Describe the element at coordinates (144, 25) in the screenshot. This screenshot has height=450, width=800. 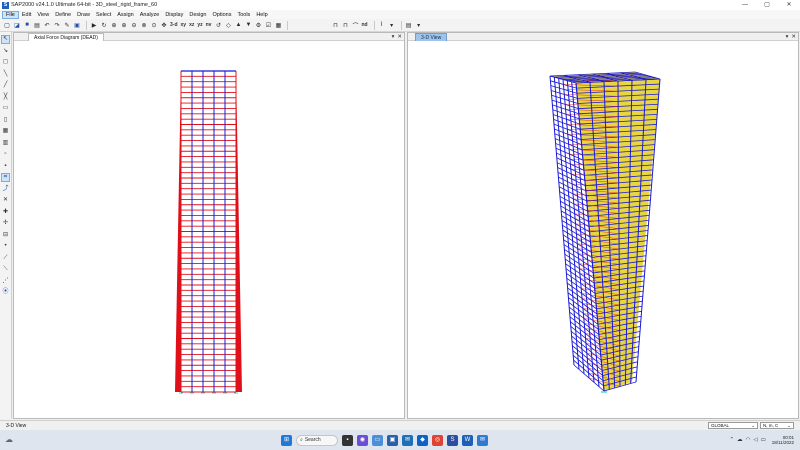
I see `zoom-previous-icon: ⊗` at that location.